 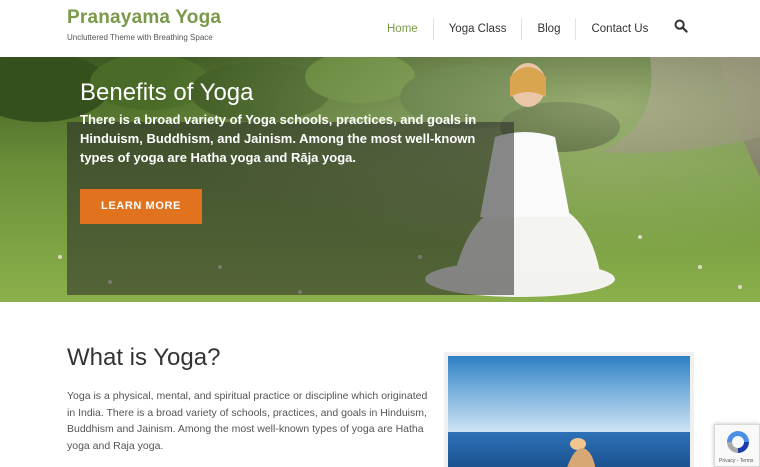 I want to click on main-nav: Home Yoga Class Blog Contact Us, so click(x=517, y=28).